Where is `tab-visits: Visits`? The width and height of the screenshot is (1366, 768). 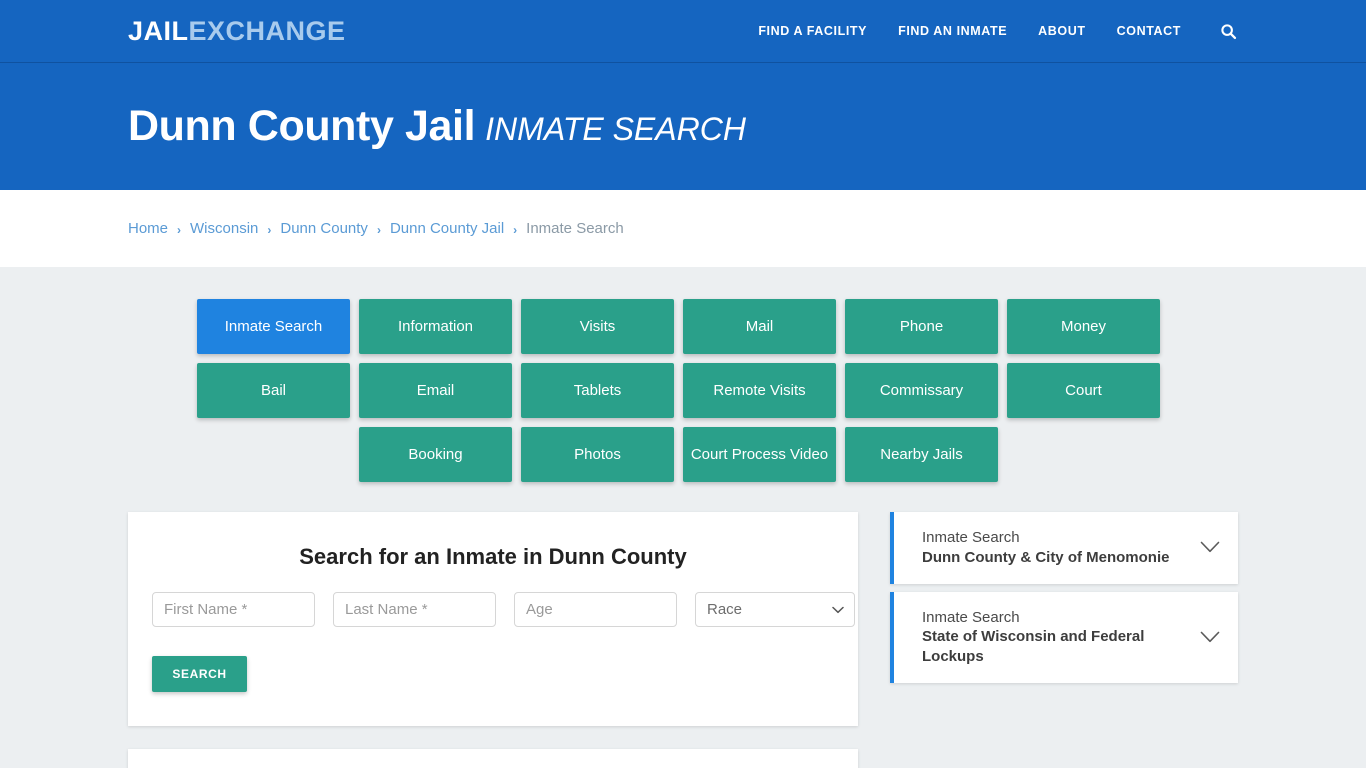
tab-visits: Visits is located at coordinates (597, 326).